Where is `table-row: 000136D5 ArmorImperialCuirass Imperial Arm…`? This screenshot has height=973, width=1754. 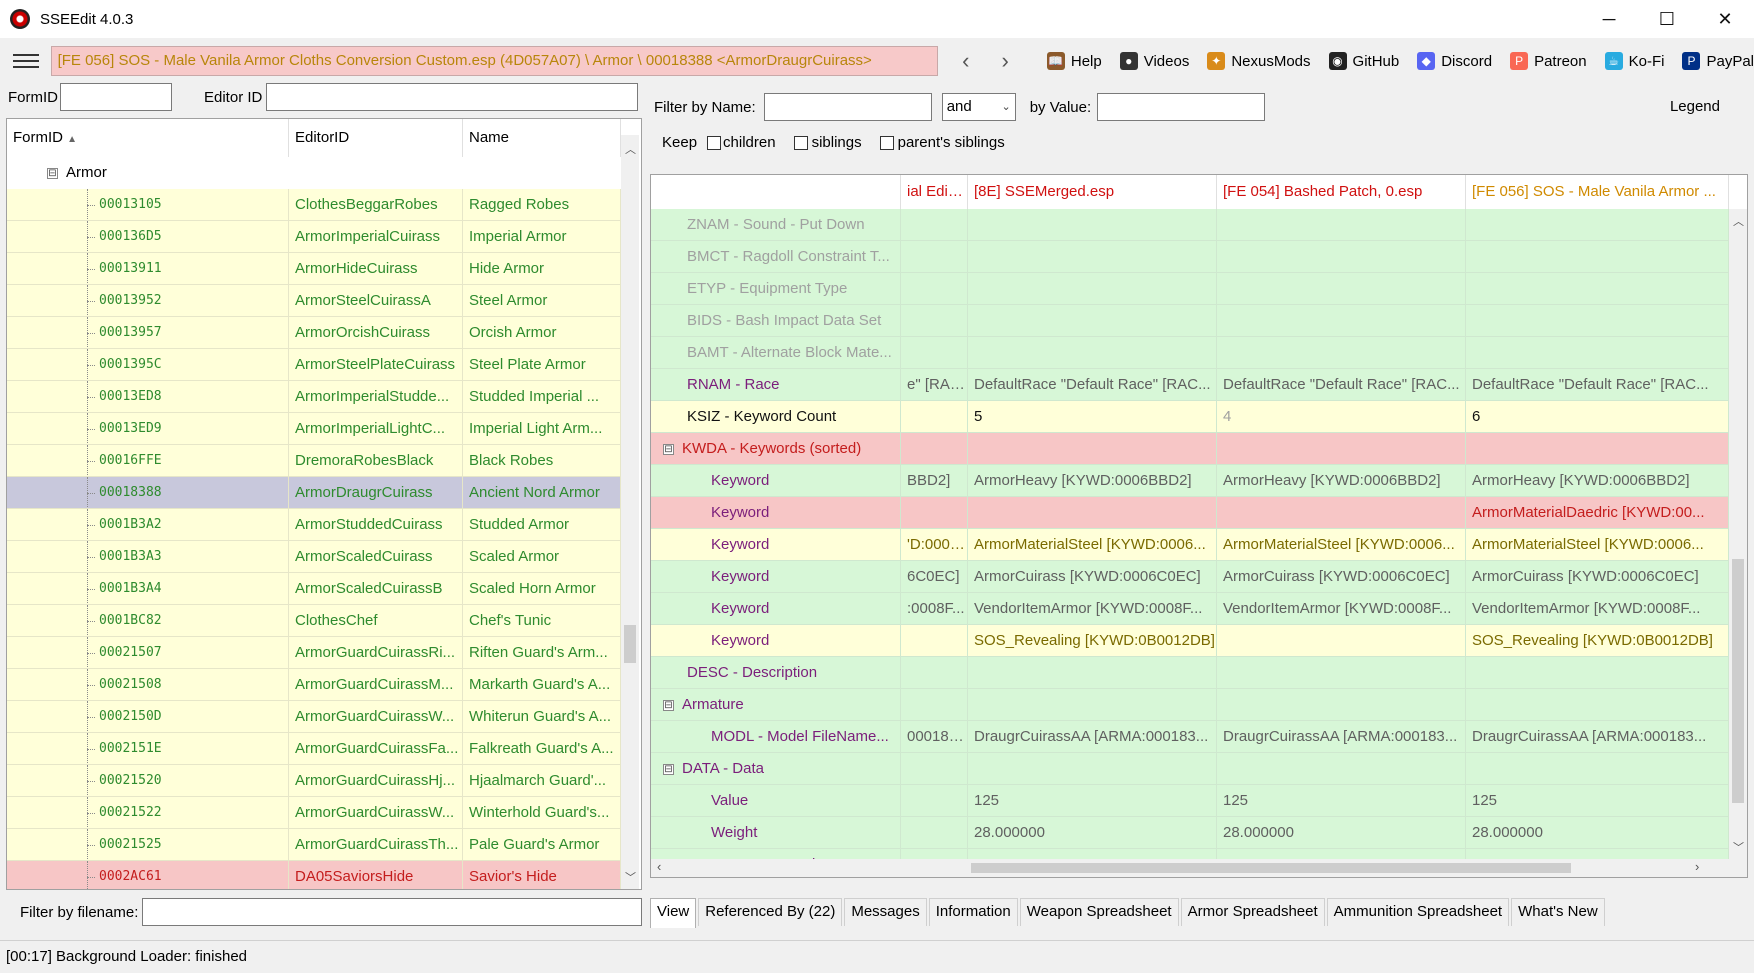
table-row: 000136D5 ArmorImperialCuirass Imperial Arm… is located at coordinates (314, 237).